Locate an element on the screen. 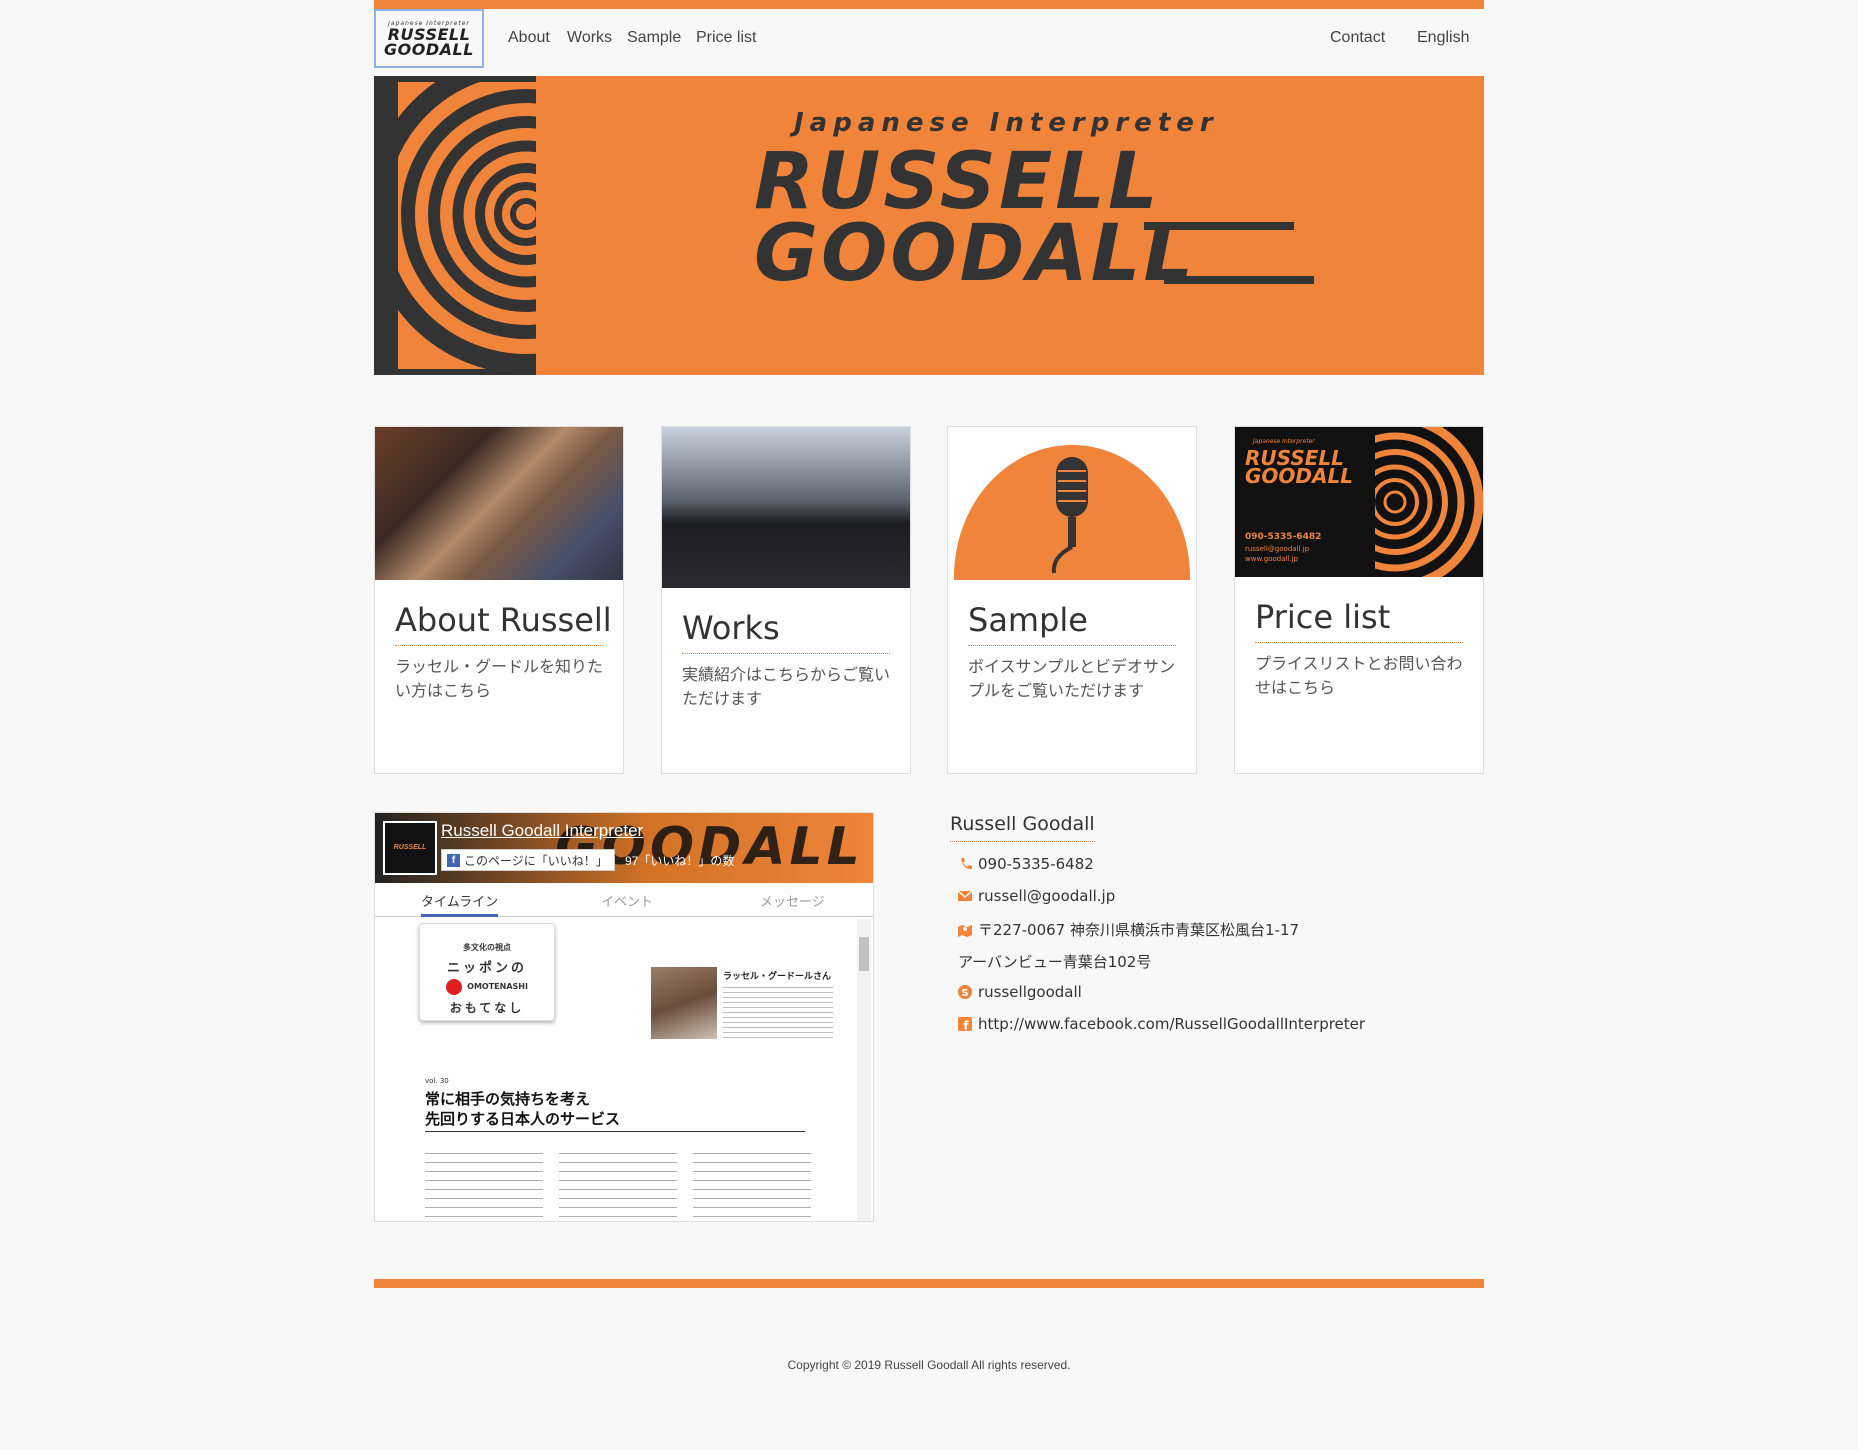  magazine-portrait is located at coordinates (684, 1003).